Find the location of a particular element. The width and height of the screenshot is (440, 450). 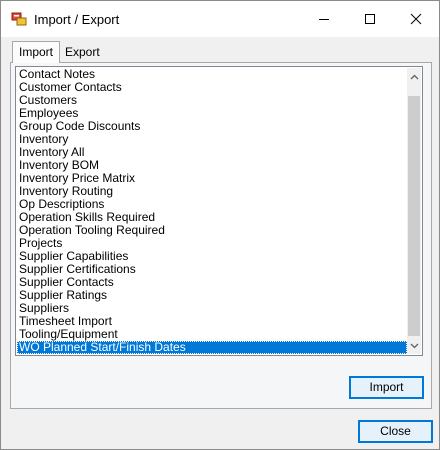

list-item: Group Code Discounts is located at coordinates (212, 126).